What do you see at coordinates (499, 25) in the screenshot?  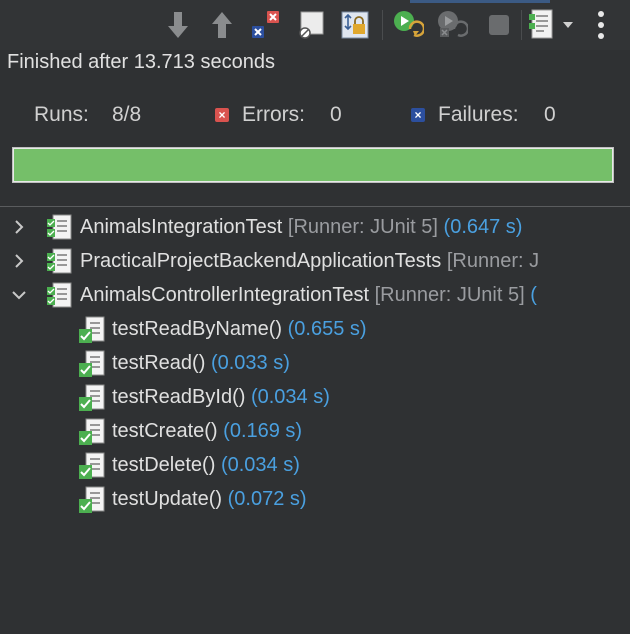 I see `stop-icon` at bounding box center [499, 25].